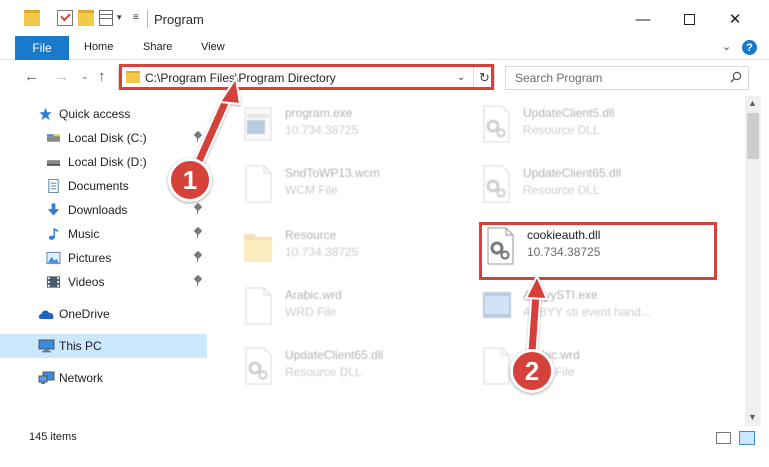 The width and height of the screenshot is (769, 467). What do you see at coordinates (102, 76) in the screenshot?
I see `up-button: ↑` at bounding box center [102, 76].